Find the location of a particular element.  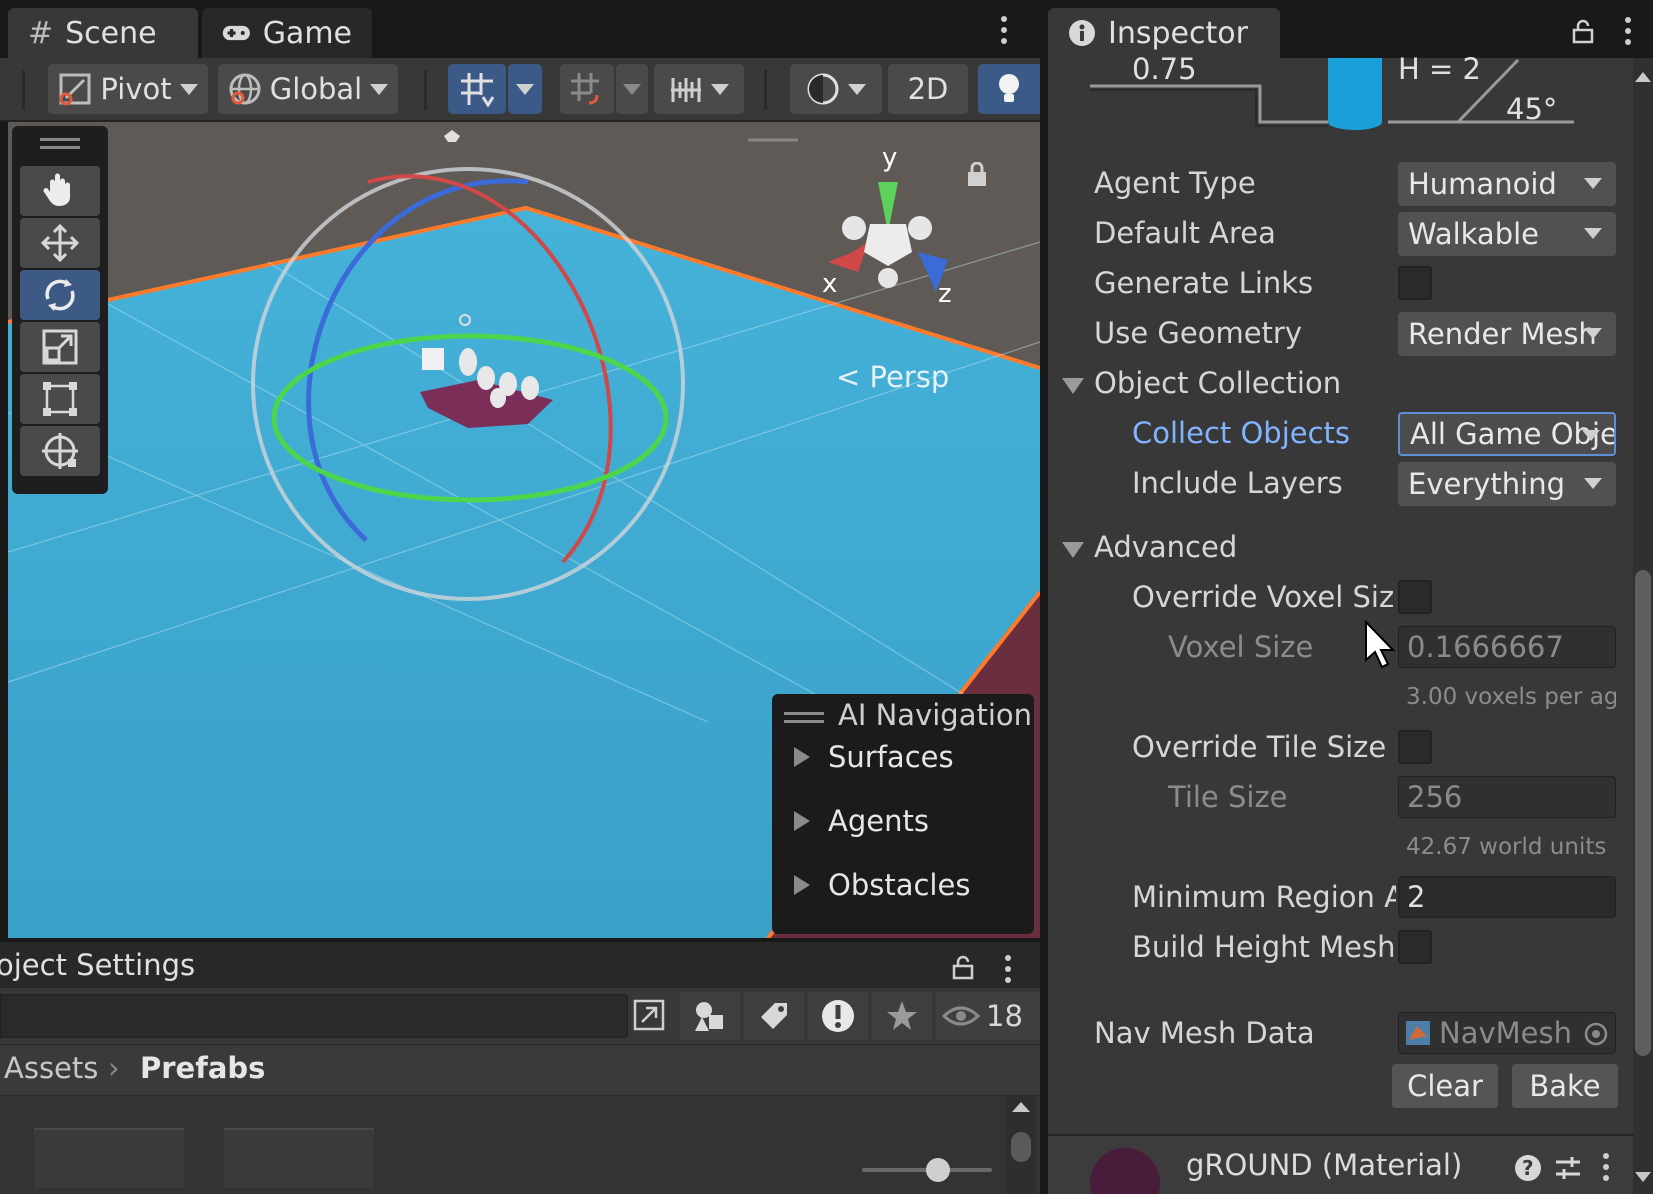

clear-button: Clear is located at coordinates (1445, 1086).